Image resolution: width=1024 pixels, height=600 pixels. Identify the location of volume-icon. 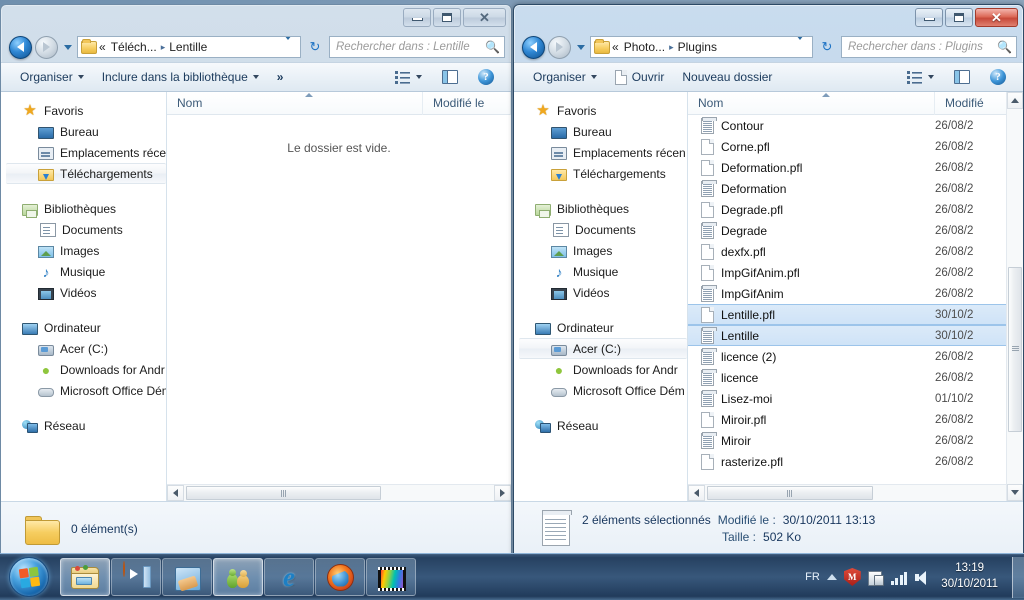
(922, 577).